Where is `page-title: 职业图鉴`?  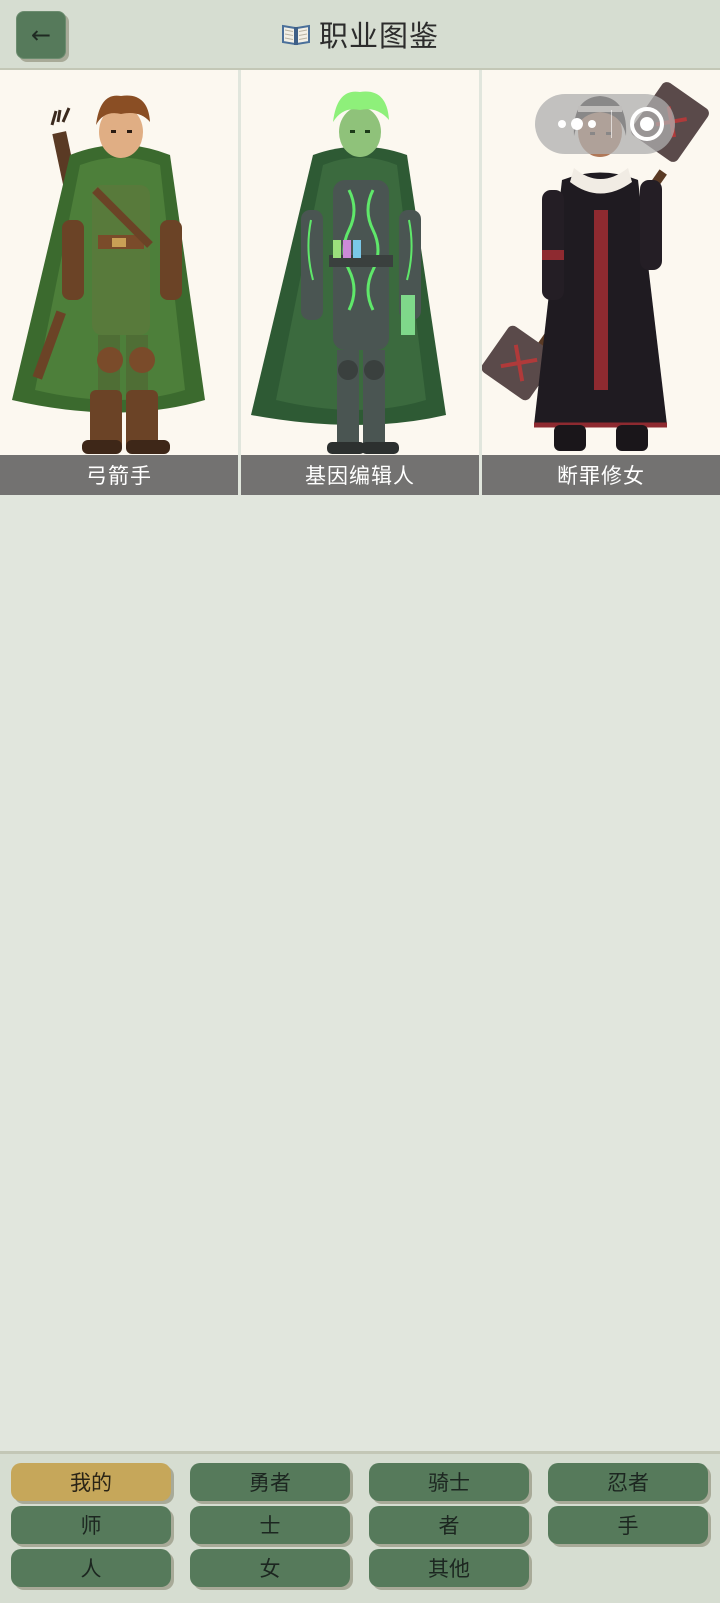 page-title: 职业图鉴 is located at coordinates (378, 36).